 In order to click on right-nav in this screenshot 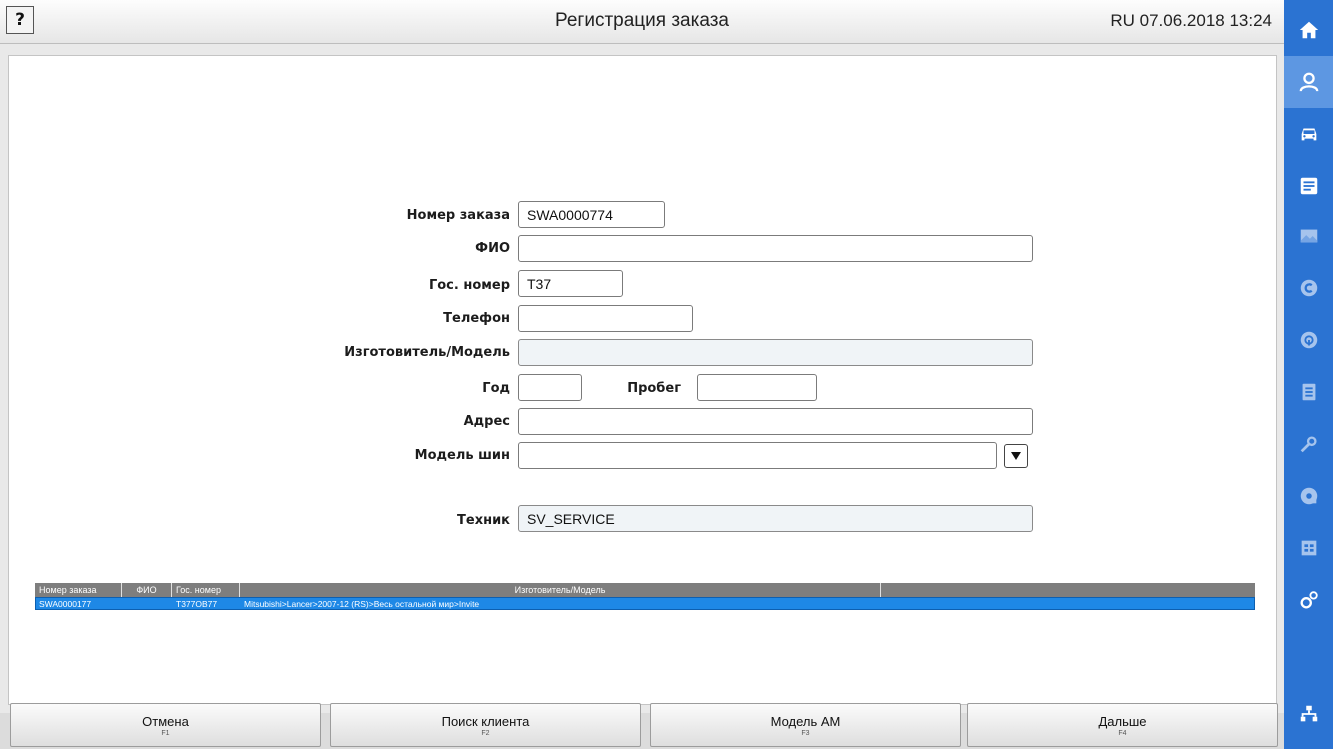, I will do `click(1308, 374)`.